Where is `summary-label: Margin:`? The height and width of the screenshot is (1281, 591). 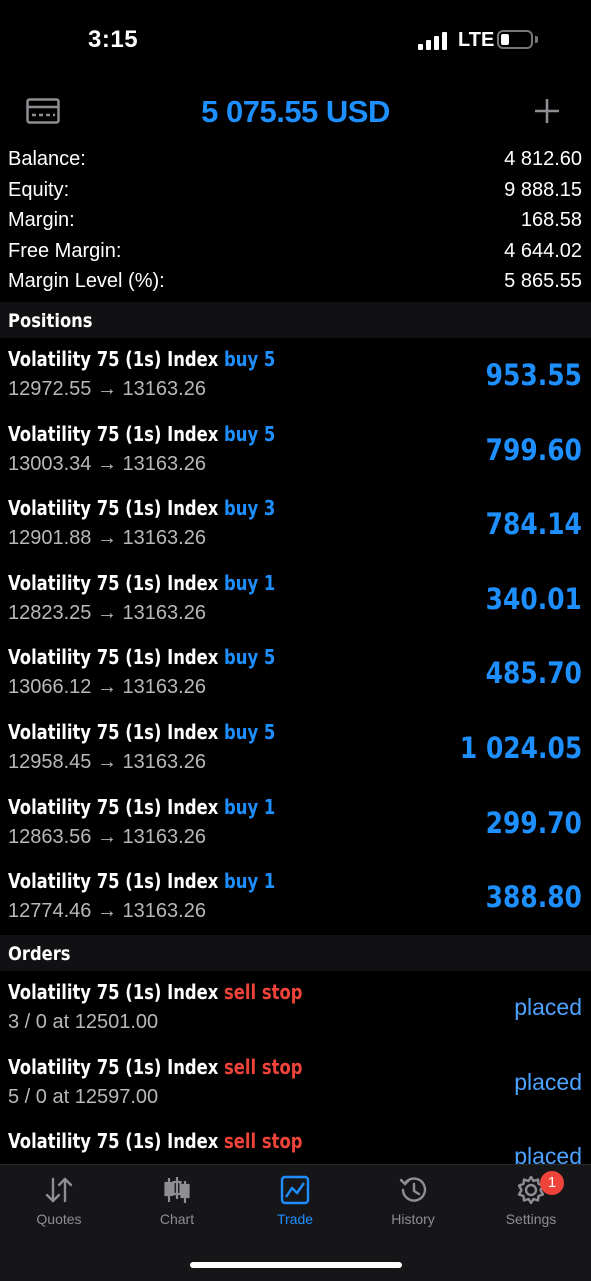
summary-label: Margin: is located at coordinates (41, 220).